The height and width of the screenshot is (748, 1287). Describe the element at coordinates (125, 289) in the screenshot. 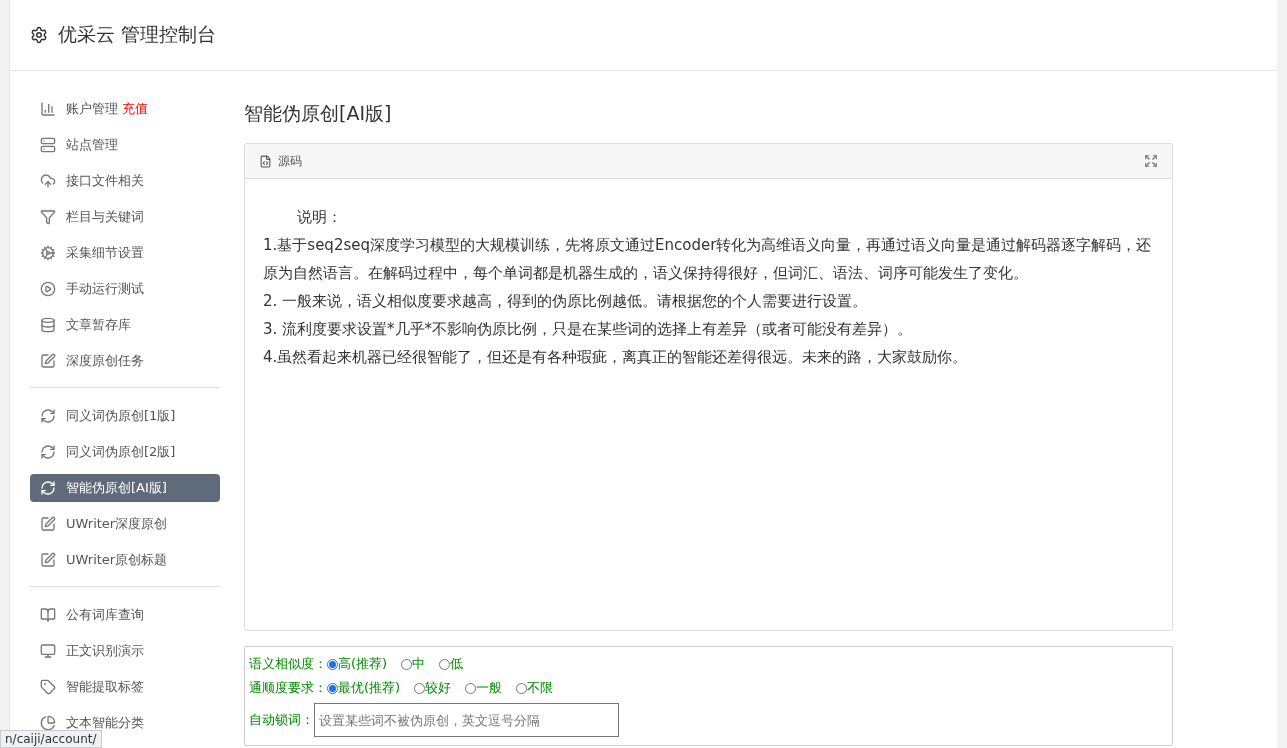

I see `sidebar-item: 手动运行测试` at that location.